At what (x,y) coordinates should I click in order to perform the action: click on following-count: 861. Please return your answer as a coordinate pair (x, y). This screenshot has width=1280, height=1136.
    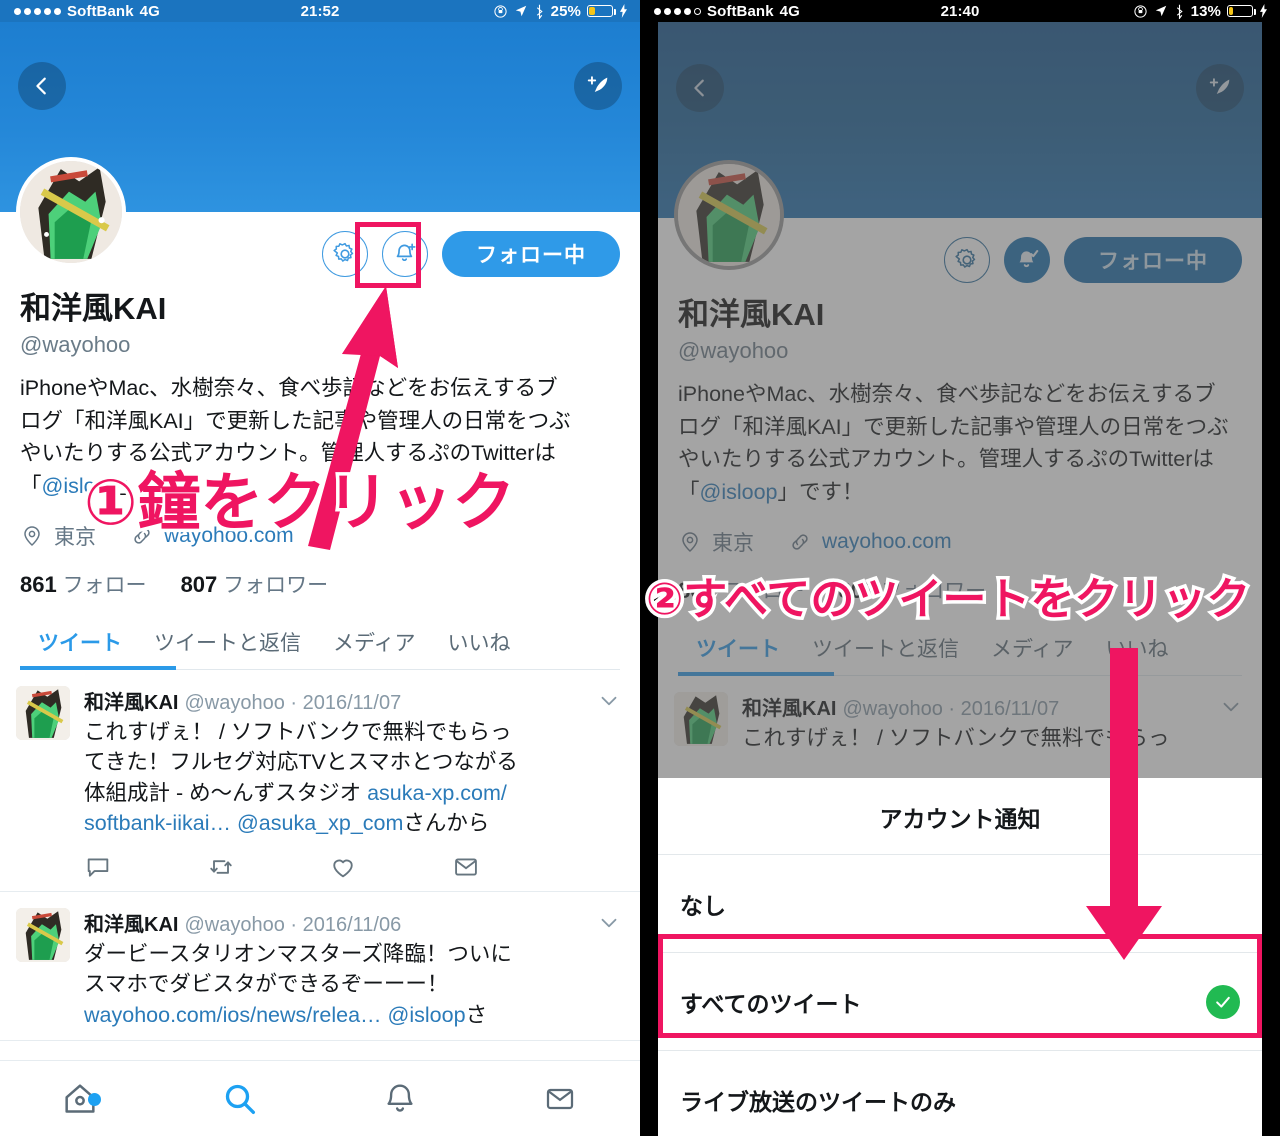
    Looking at the image, I should click on (38, 584).